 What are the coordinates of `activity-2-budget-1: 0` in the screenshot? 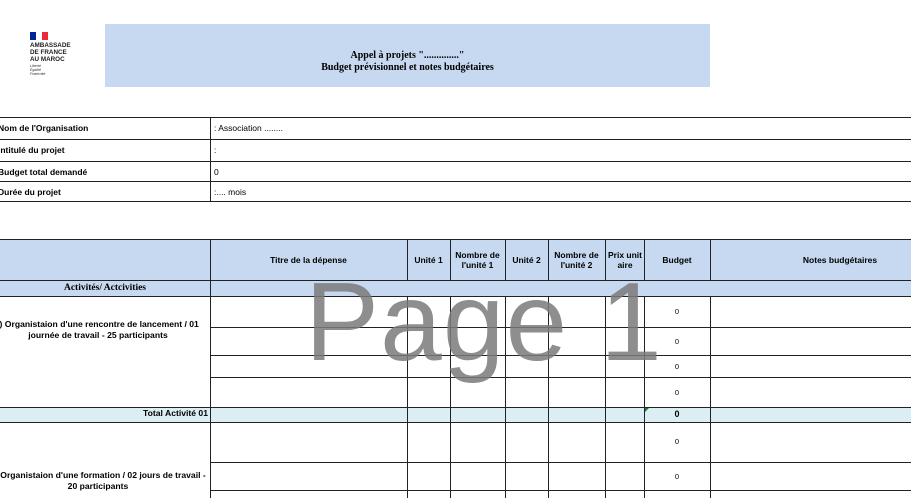 It's located at (677, 441).